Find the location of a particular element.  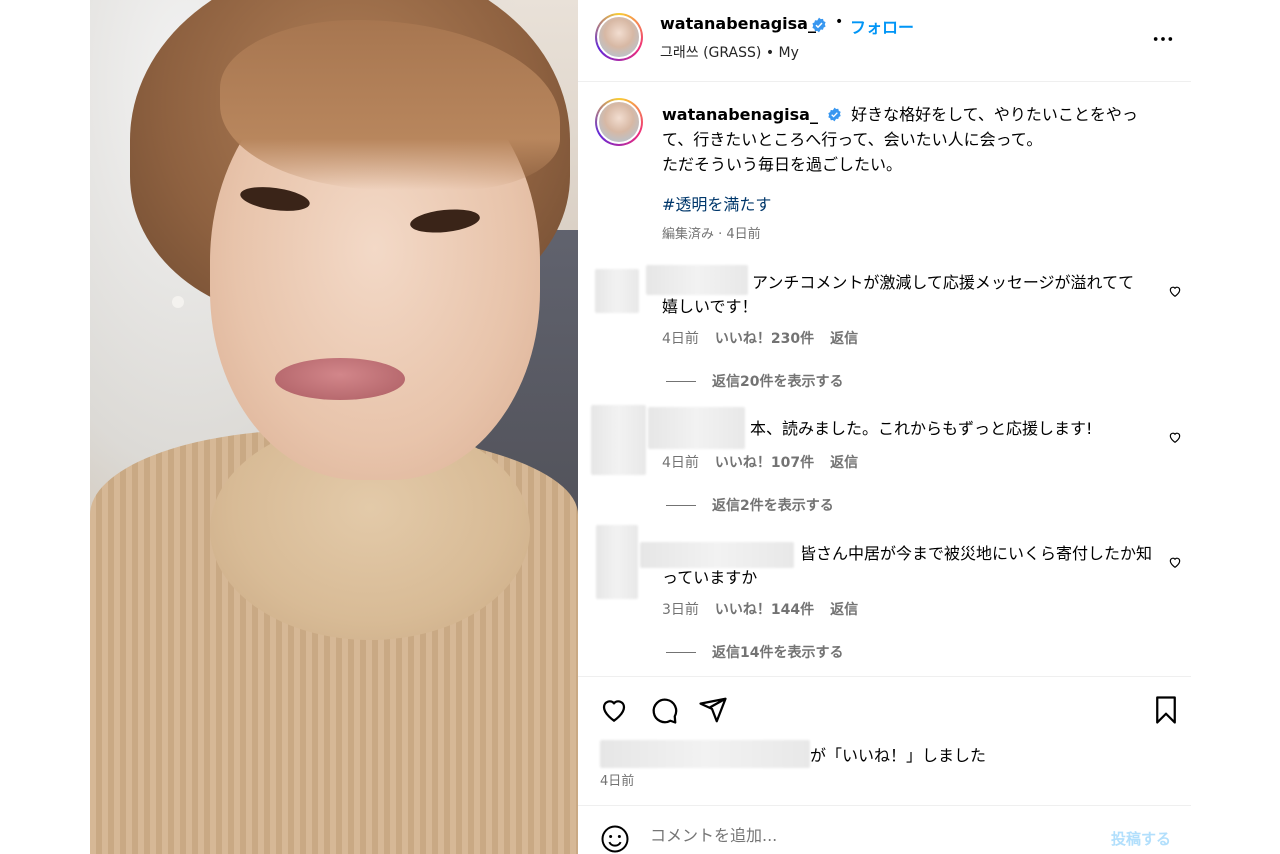

liked-by-username-blurred is located at coordinates (705, 754).